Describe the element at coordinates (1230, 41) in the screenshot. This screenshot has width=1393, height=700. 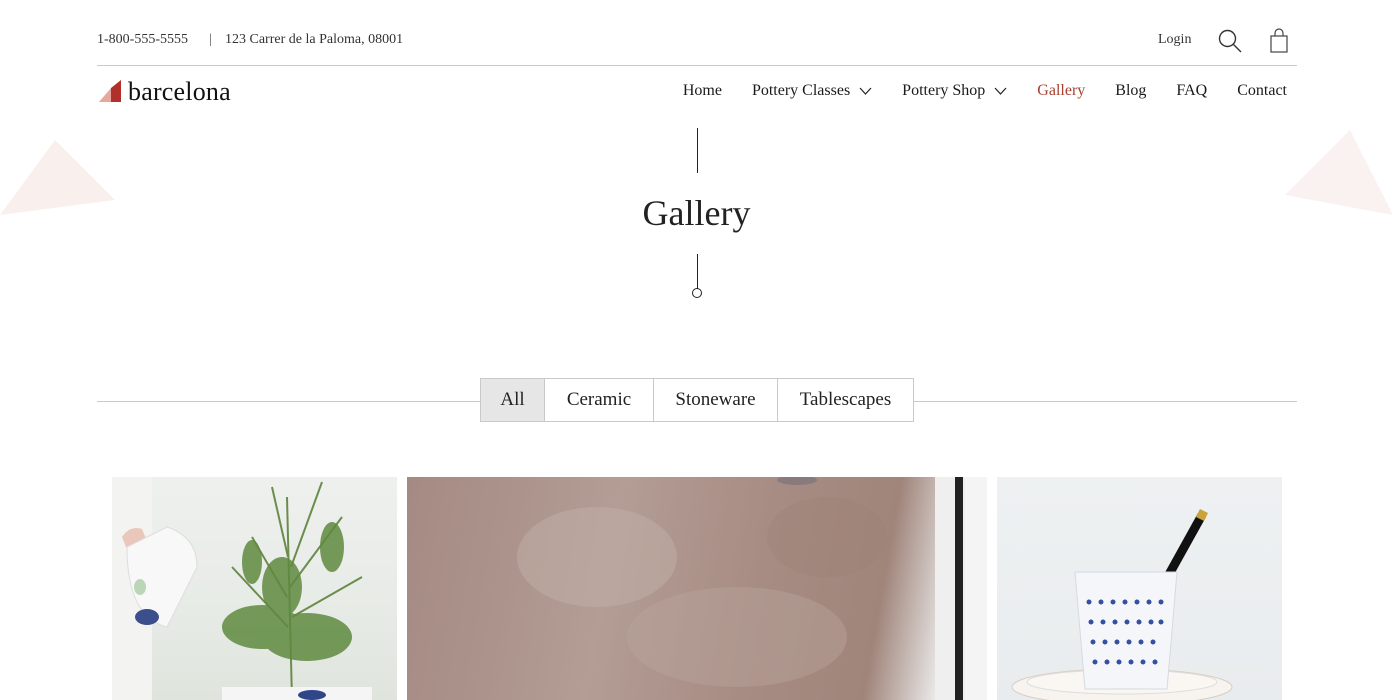
I see `search-icon` at that location.